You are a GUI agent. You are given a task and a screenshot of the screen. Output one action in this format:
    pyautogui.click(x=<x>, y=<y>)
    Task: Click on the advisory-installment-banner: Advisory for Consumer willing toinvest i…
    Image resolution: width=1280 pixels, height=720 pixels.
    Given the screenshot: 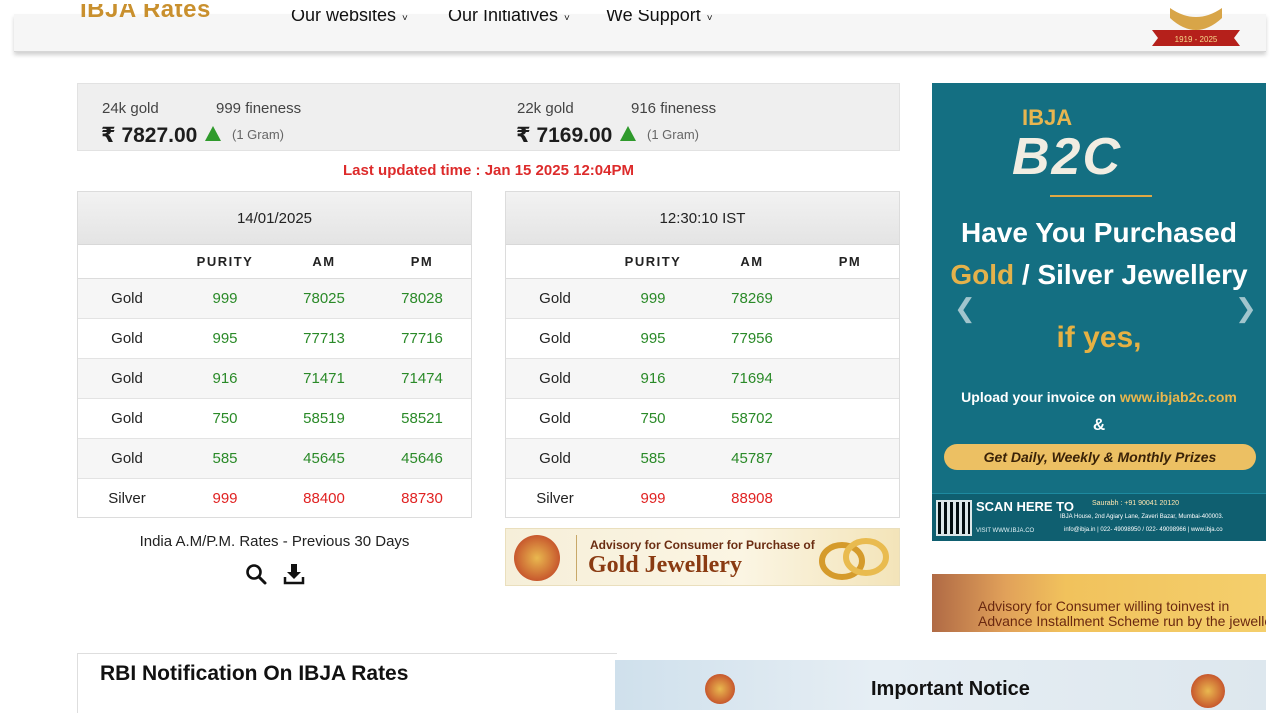 What is the action you would take?
    pyautogui.click(x=1099, y=603)
    